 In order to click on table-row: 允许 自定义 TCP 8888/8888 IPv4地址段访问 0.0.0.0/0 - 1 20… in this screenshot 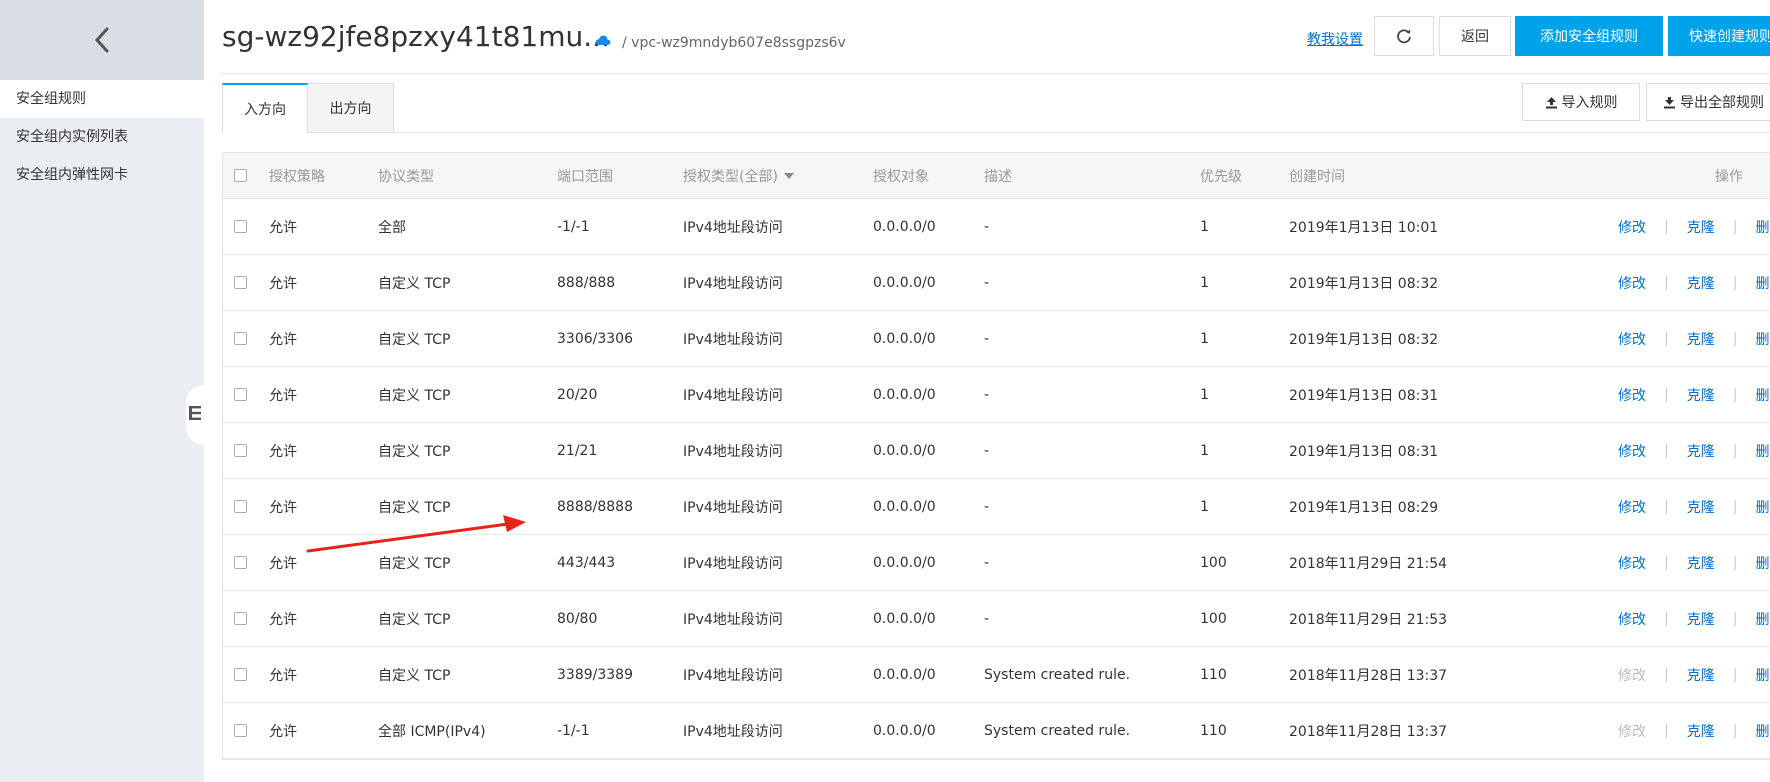, I will do `click(996, 507)`.